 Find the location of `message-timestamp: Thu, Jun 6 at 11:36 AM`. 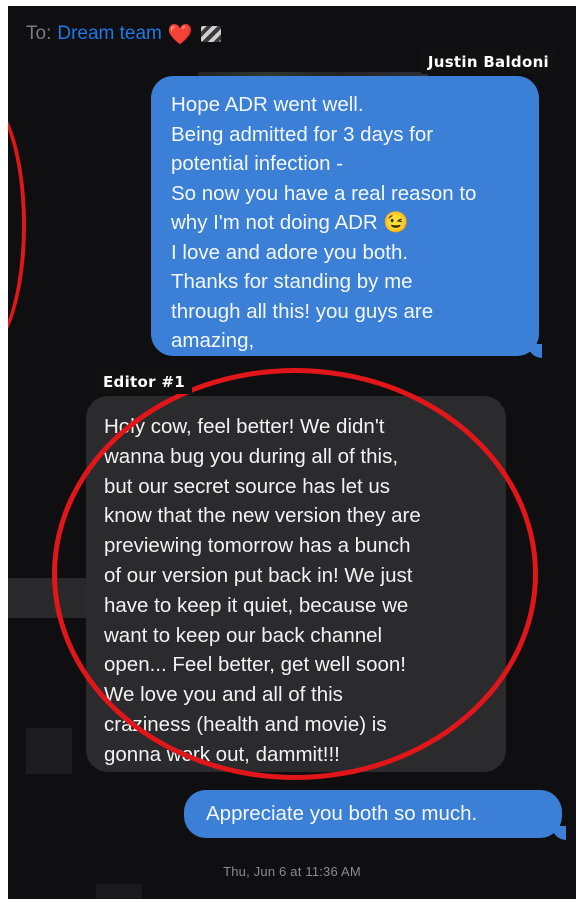

message-timestamp: Thu, Jun 6 at 11:36 AM is located at coordinates (292, 871).